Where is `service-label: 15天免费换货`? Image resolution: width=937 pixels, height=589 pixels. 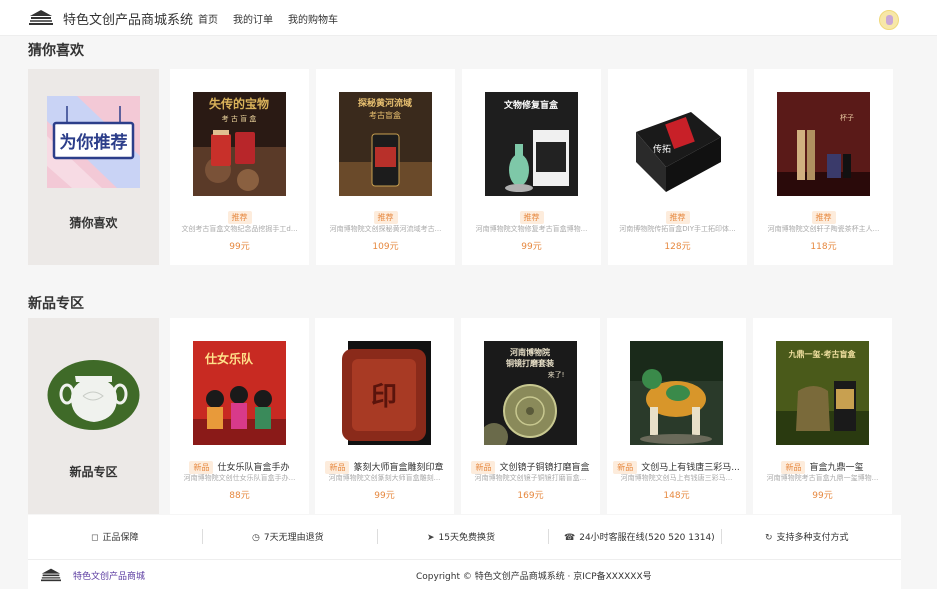
service-label: 15天免费换货 is located at coordinates (466, 538).